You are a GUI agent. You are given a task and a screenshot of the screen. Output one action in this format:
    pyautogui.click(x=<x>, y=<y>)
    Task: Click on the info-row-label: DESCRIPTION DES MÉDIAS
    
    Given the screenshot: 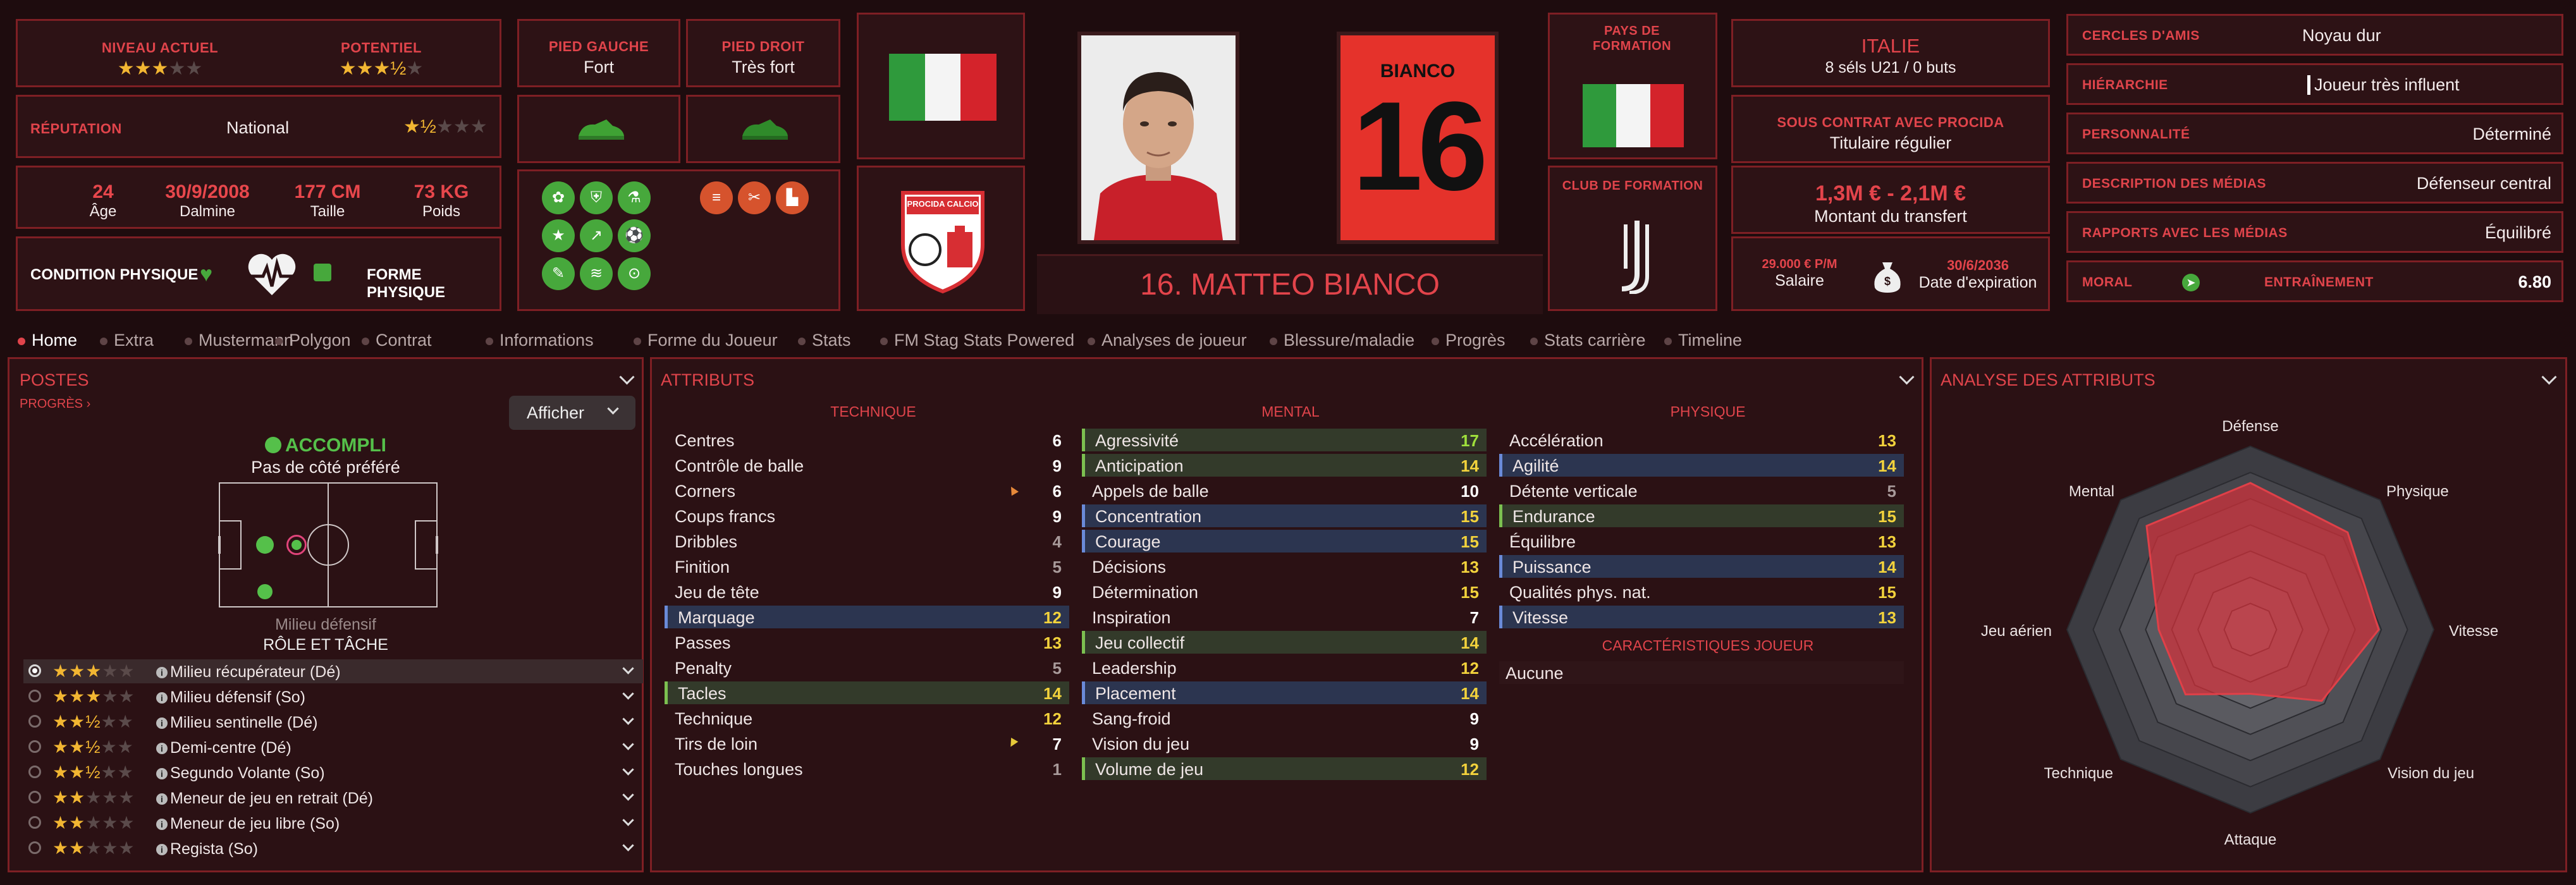 What is the action you would take?
    pyautogui.click(x=2174, y=183)
    